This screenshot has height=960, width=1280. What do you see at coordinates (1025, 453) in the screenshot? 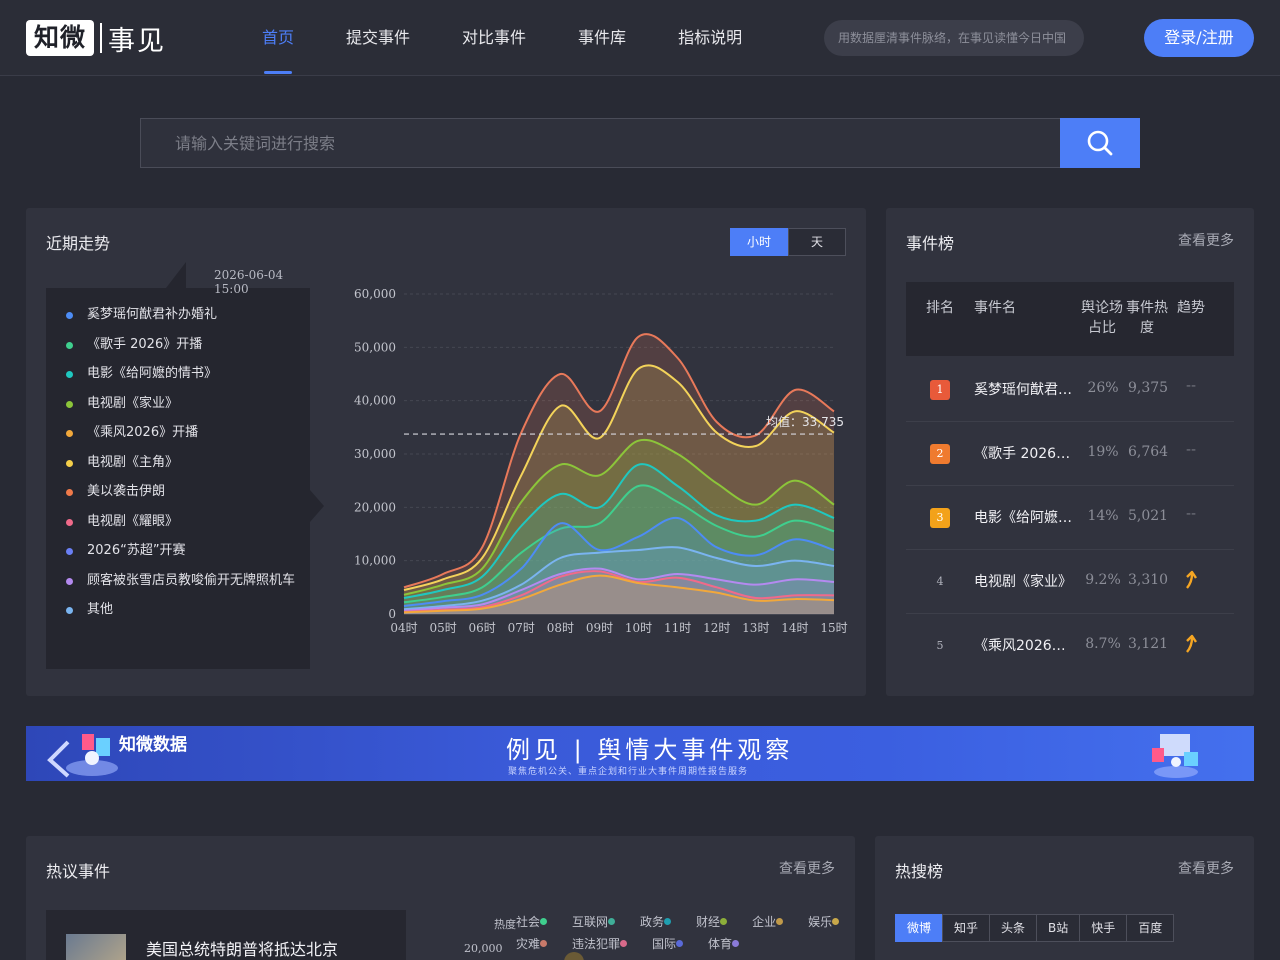
I see `event-name: 《歌手 2026》开播` at bounding box center [1025, 453].